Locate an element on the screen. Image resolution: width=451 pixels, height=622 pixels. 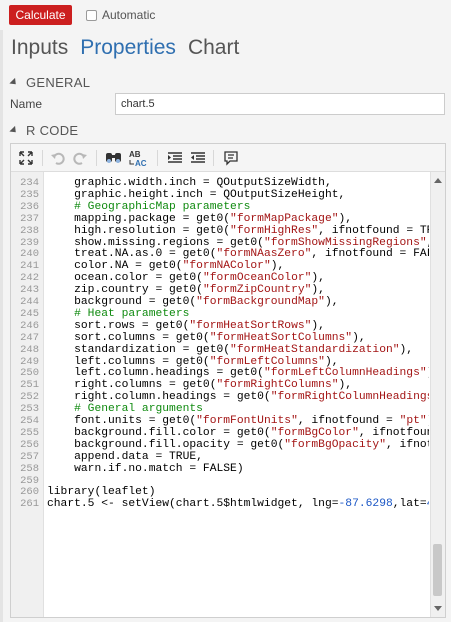
name-label: Name is located at coordinates (26, 104).